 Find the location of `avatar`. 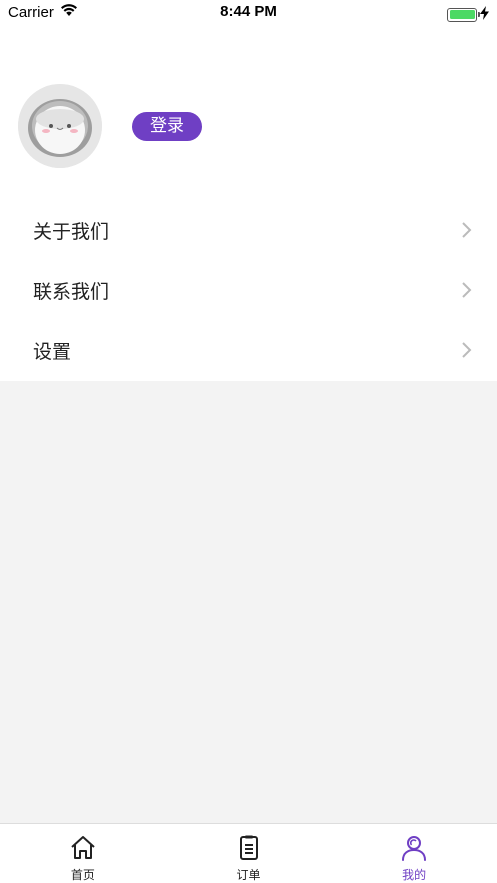

avatar is located at coordinates (60, 126).